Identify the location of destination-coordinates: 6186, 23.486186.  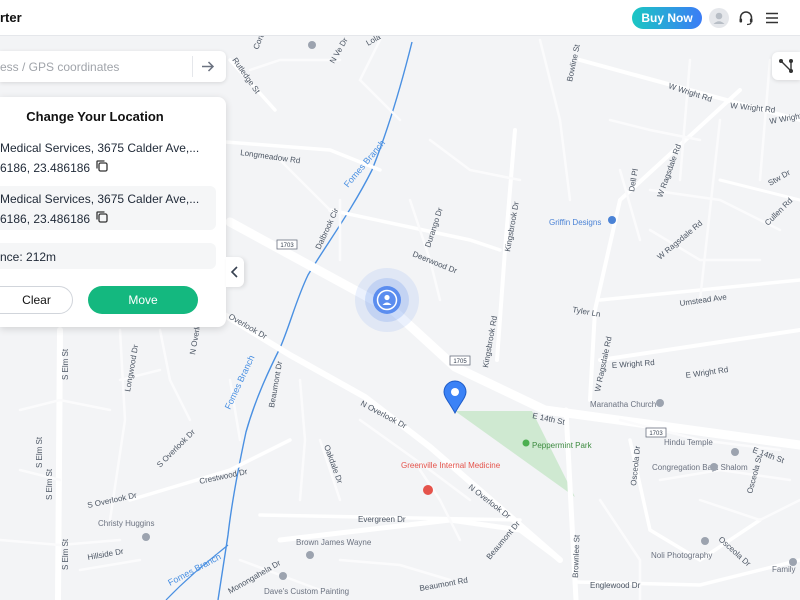
(45, 219).